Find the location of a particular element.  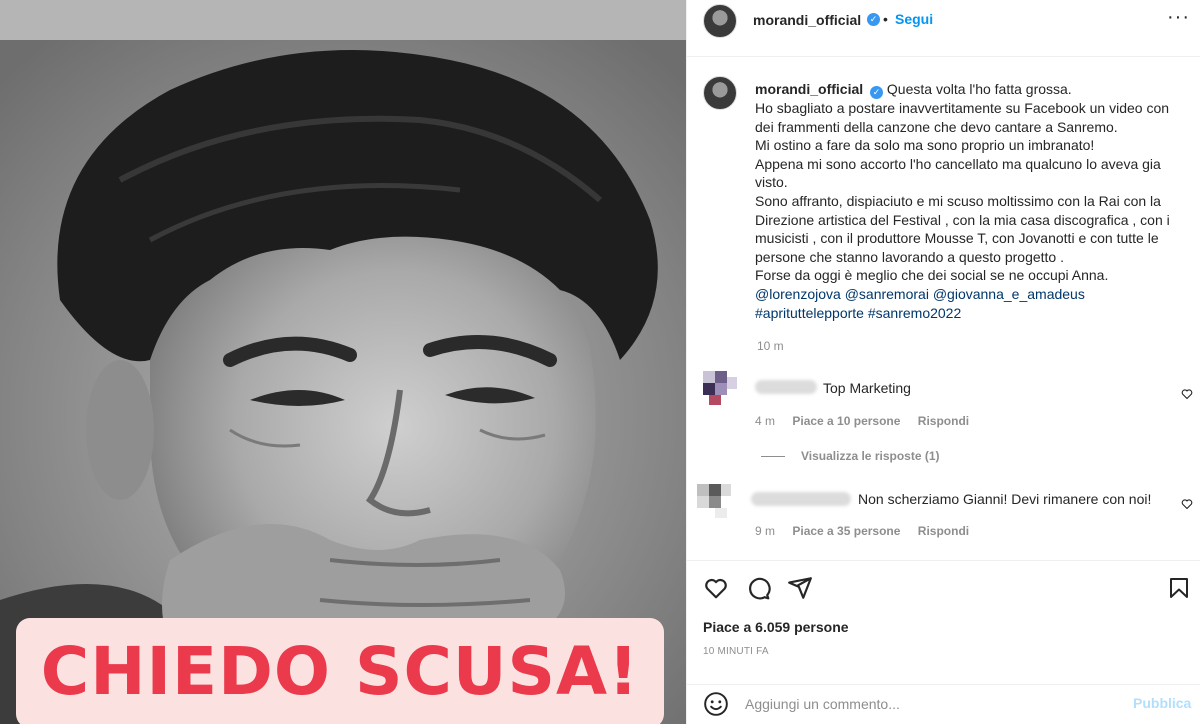

hashtag-link: #sanremo2022 is located at coordinates (914, 313).